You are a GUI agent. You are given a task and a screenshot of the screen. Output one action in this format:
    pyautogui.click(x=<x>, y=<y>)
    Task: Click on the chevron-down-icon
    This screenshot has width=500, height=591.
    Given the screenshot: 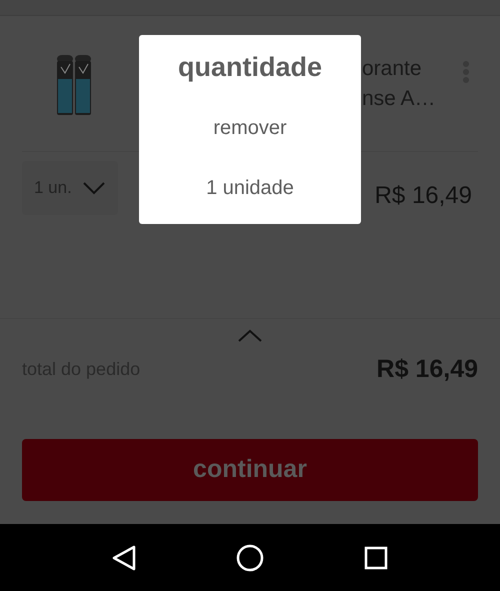 What is the action you would take?
    pyautogui.click(x=94, y=188)
    